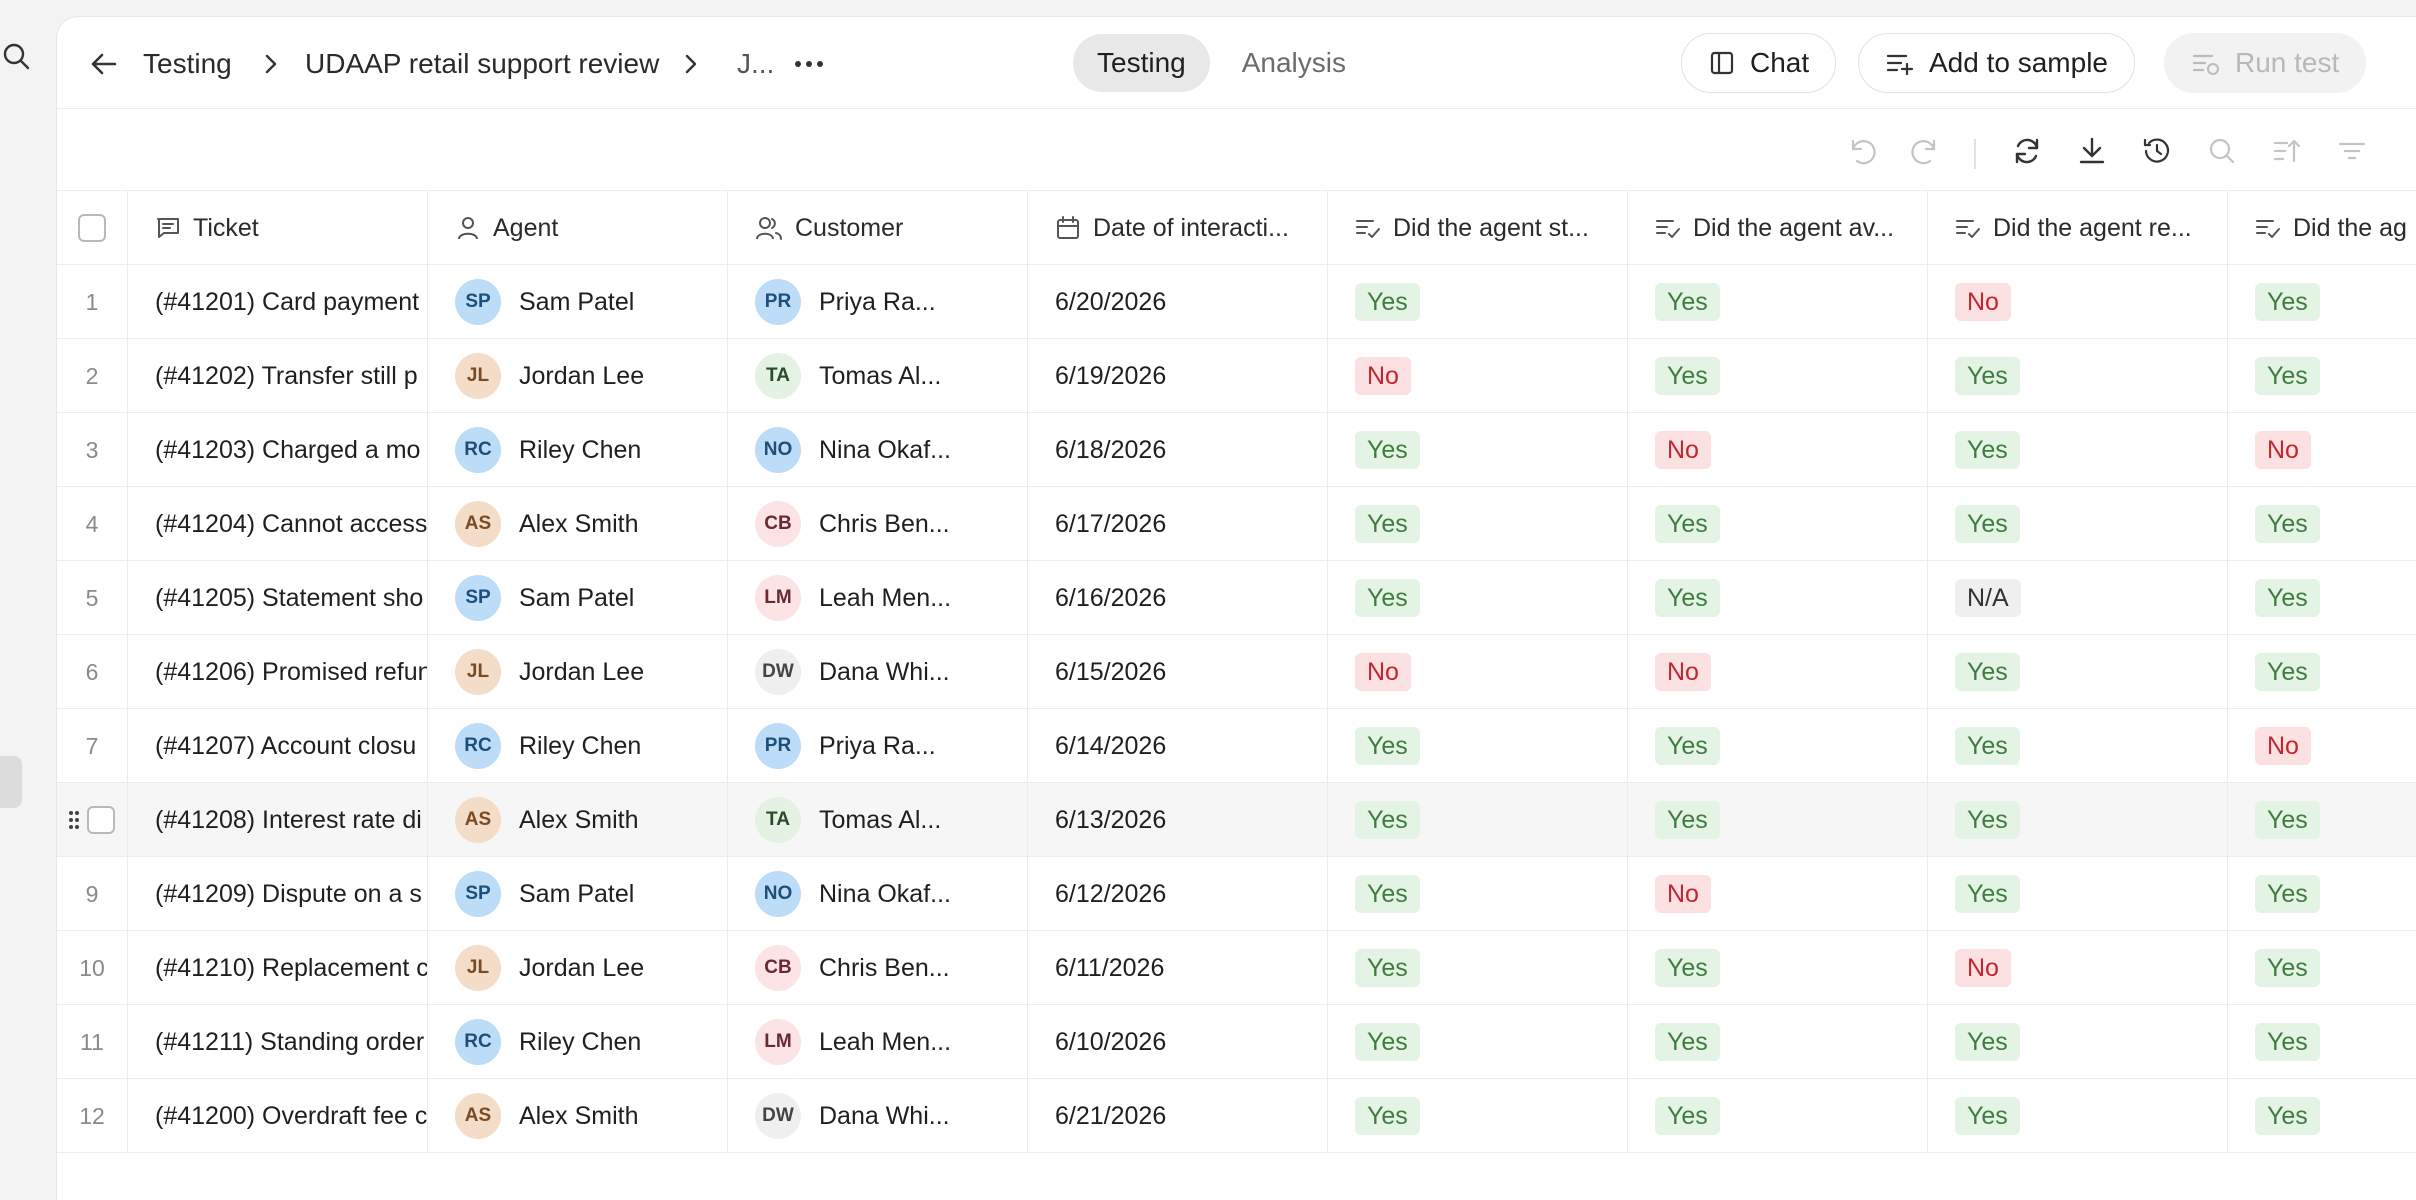 The height and width of the screenshot is (1200, 2416). Describe the element at coordinates (1861, 151) in the screenshot. I see `undo-icon` at that location.